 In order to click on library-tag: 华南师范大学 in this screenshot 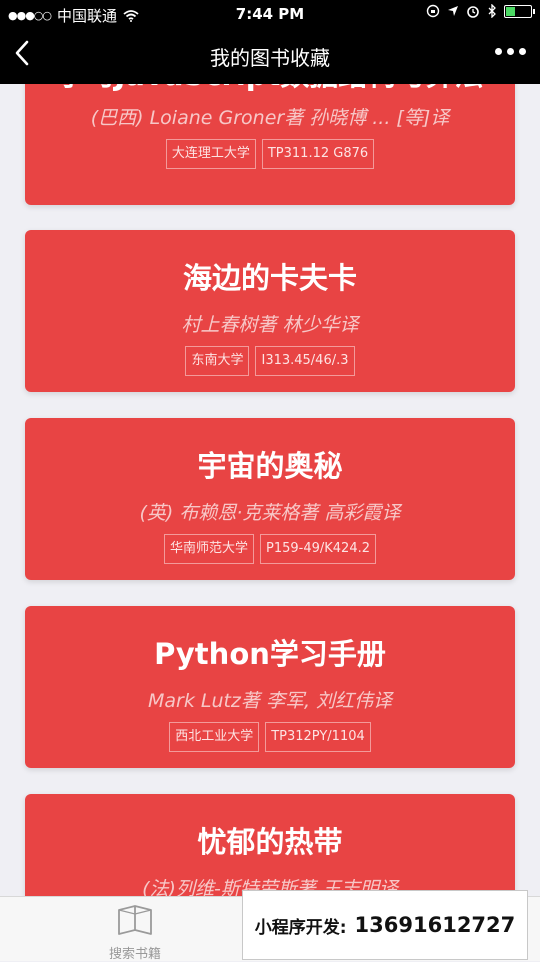, I will do `click(208, 549)`.